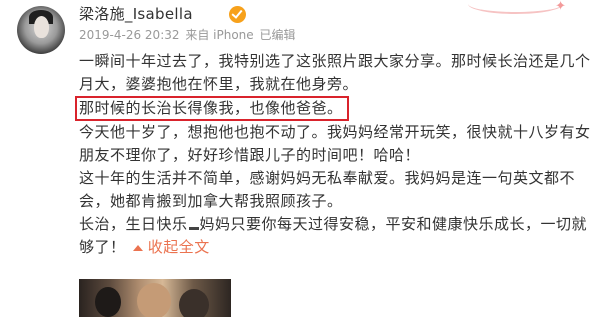 The height and width of the screenshot is (317, 598). I want to click on collapse-link: 收起全文, so click(170, 247).